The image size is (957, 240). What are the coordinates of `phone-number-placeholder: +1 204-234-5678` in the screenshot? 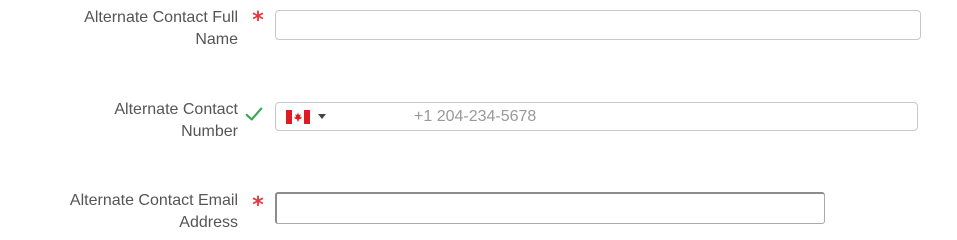 It's located at (475, 116).